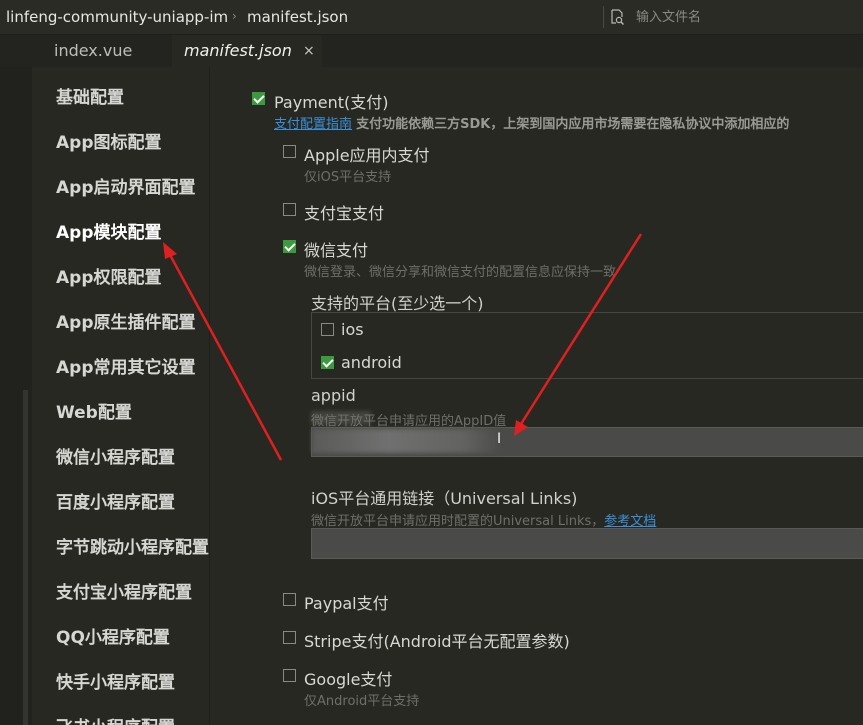 The image size is (863, 725). I want to click on wechat-pay-hint: 微信登录、微信分享和微信支付的配置信息应保持一致, so click(460, 272).